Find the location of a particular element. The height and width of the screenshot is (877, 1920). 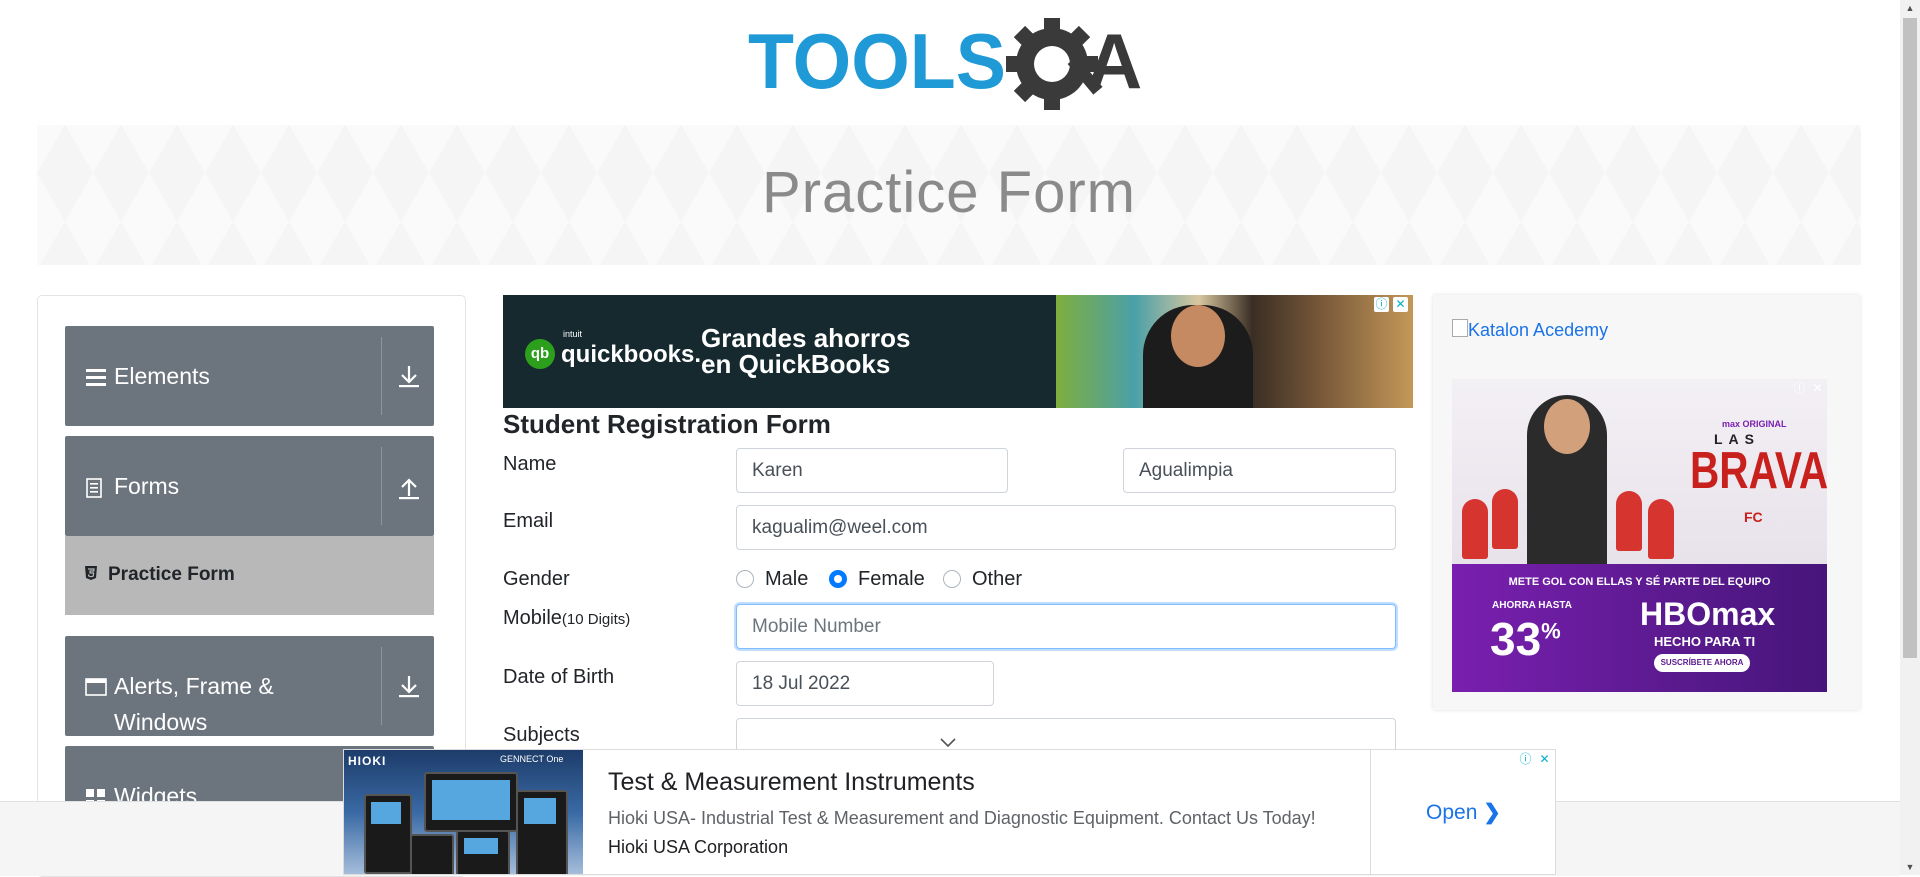

hbomax-logo: HBOmax is located at coordinates (1708, 614).